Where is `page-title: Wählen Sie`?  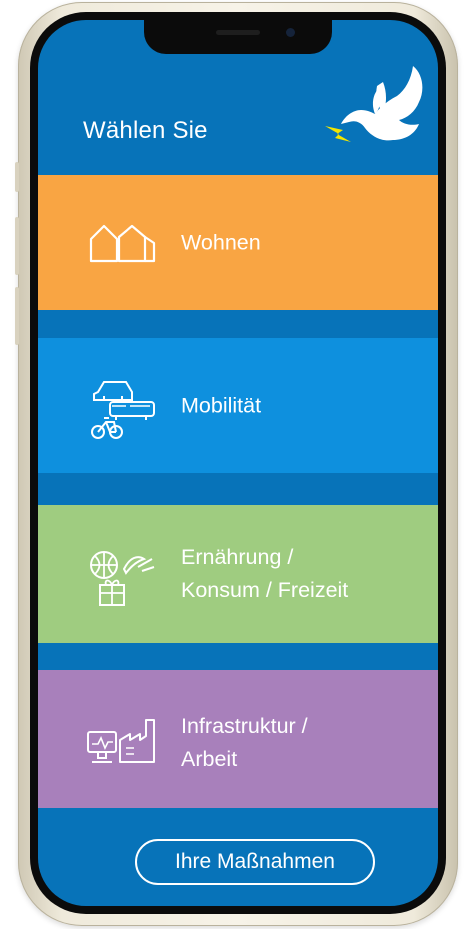
page-title: Wählen Sie is located at coordinates (145, 130).